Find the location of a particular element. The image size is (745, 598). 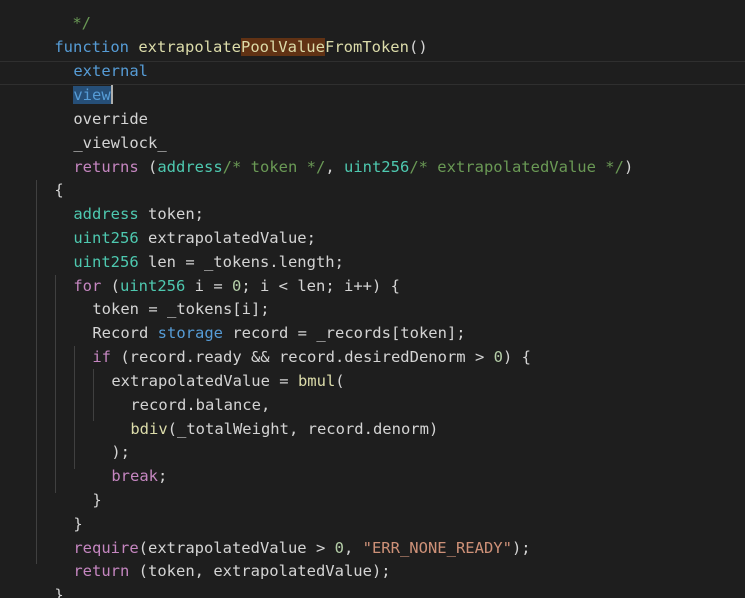

keyword-token: return is located at coordinates (101, 570).